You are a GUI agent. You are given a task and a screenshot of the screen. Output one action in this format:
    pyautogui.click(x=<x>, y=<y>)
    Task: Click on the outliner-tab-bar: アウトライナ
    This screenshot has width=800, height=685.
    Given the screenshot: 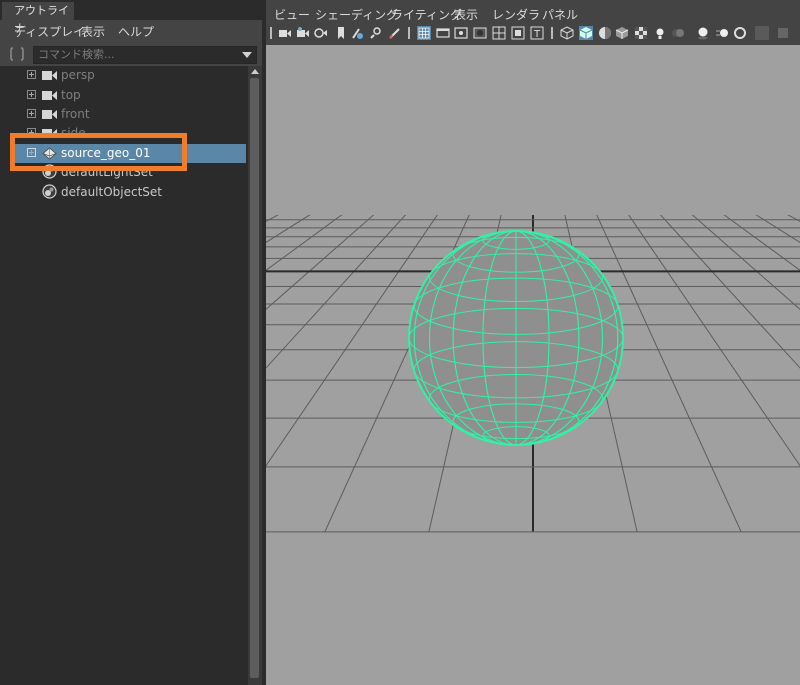 What is the action you would take?
    pyautogui.click(x=131, y=17)
    